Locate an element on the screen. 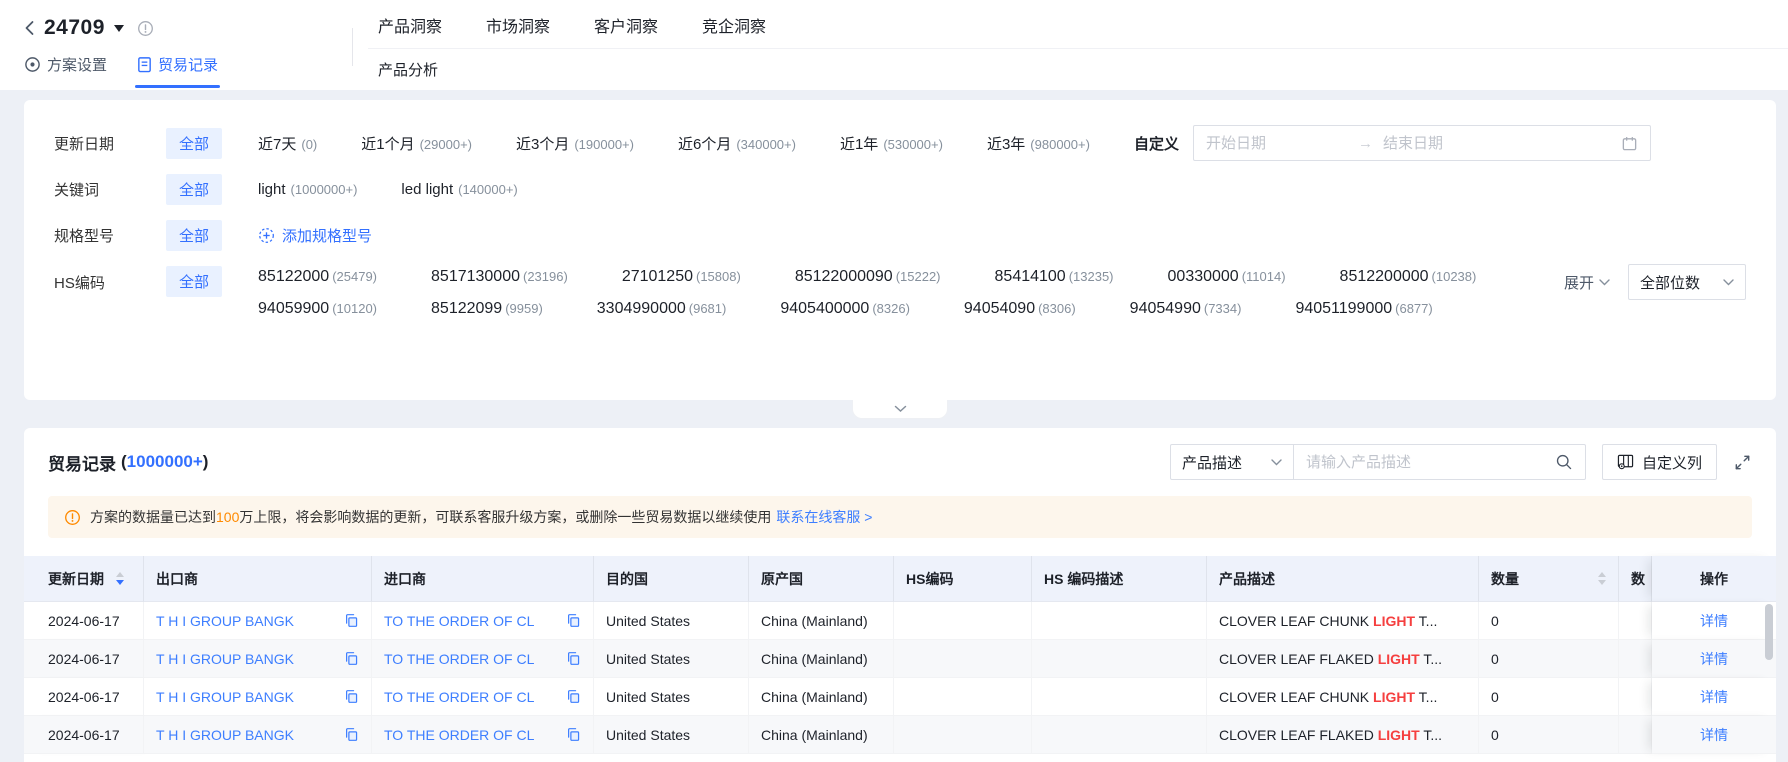 This screenshot has height=762, width=1788. search-field-select: 产品描述 is located at coordinates (1231, 462).